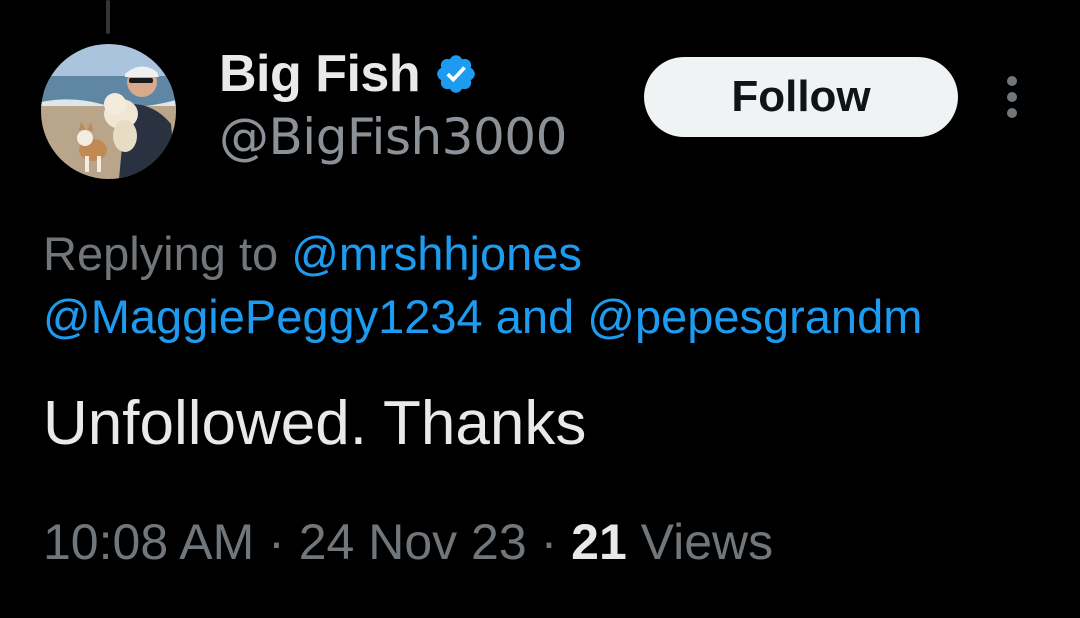 The height and width of the screenshot is (618, 1080). I want to click on mention-link-pepesgrandm: @pepesgrandm, so click(754, 316).